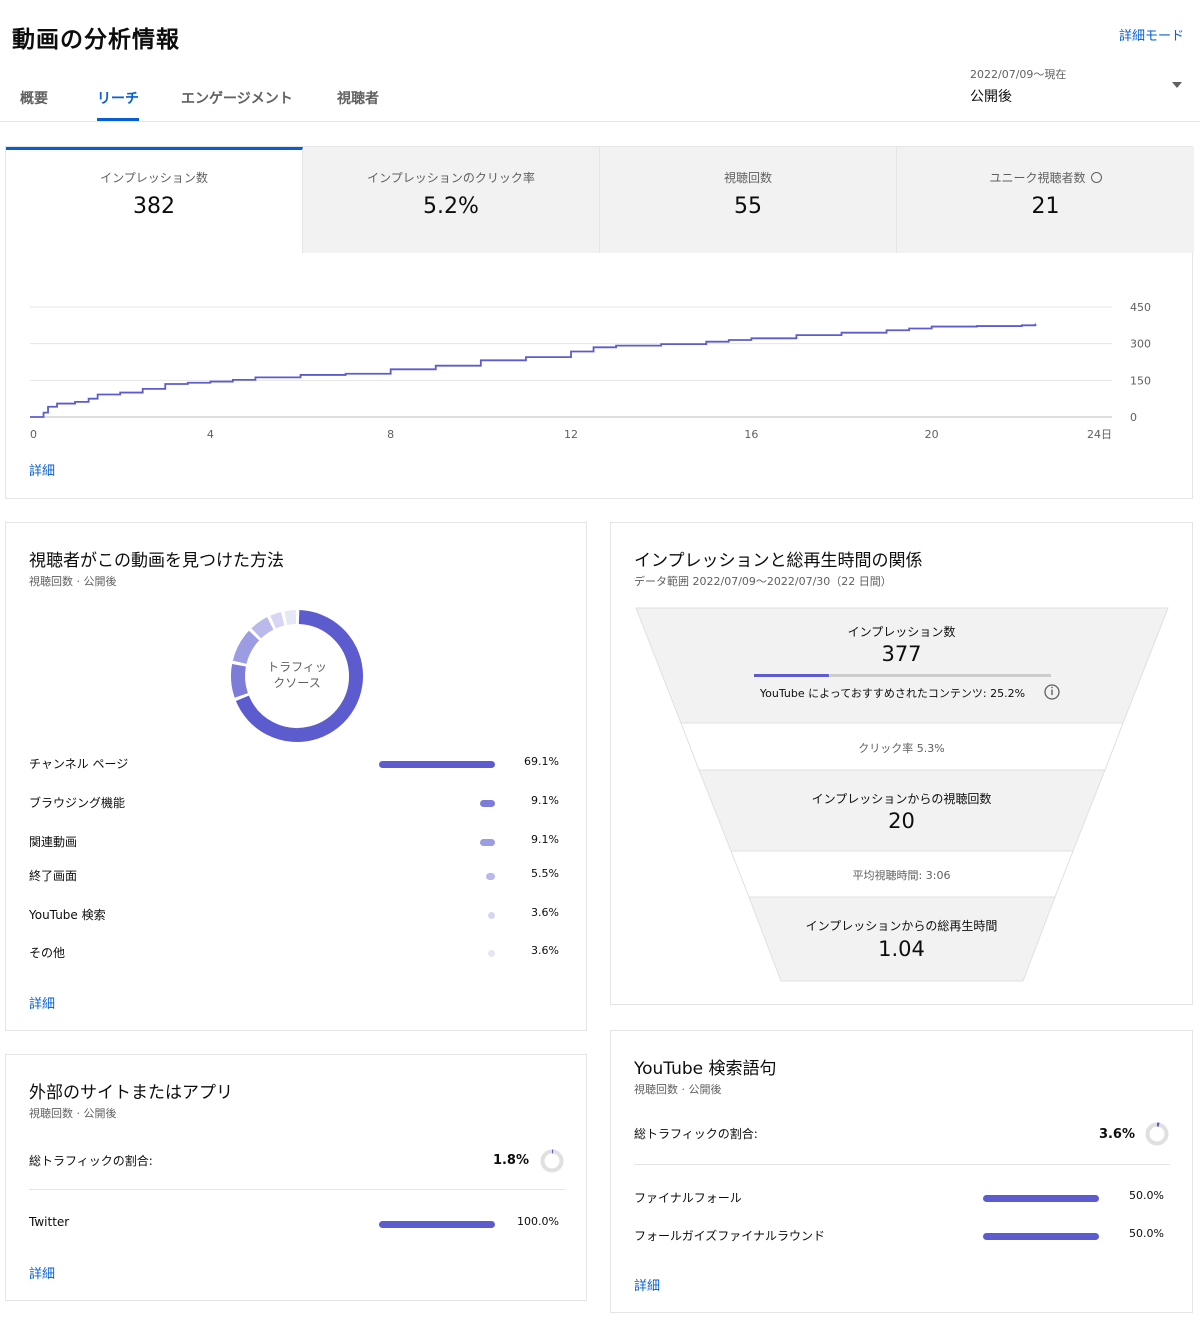 This screenshot has width=1200, height=1325. What do you see at coordinates (1151, 34) in the screenshot?
I see `advanced-mode-link: 詳細モード` at bounding box center [1151, 34].